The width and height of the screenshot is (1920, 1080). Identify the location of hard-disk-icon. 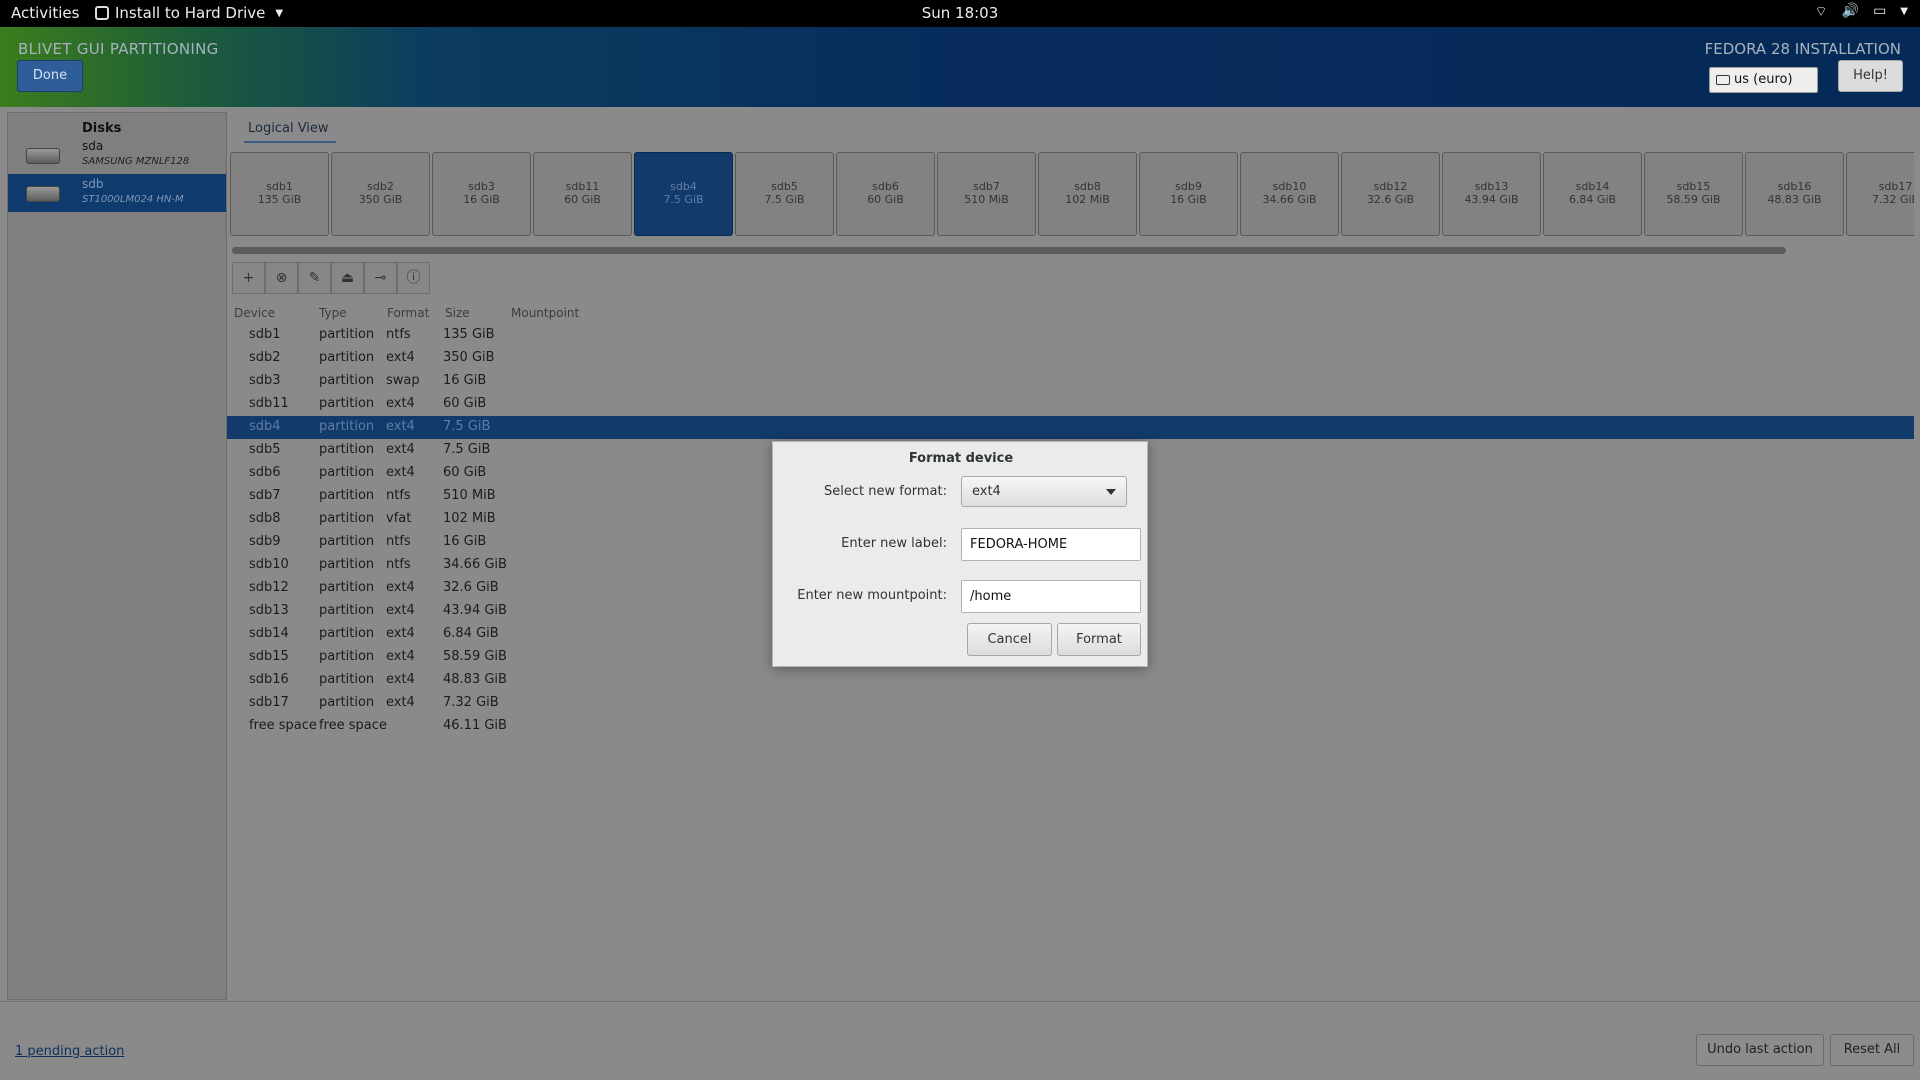
(43, 194).